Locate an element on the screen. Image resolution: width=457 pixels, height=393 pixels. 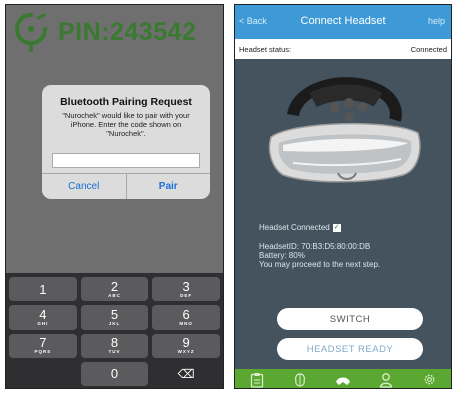
cancel-button: Cancel is located at coordinates (84, 186).